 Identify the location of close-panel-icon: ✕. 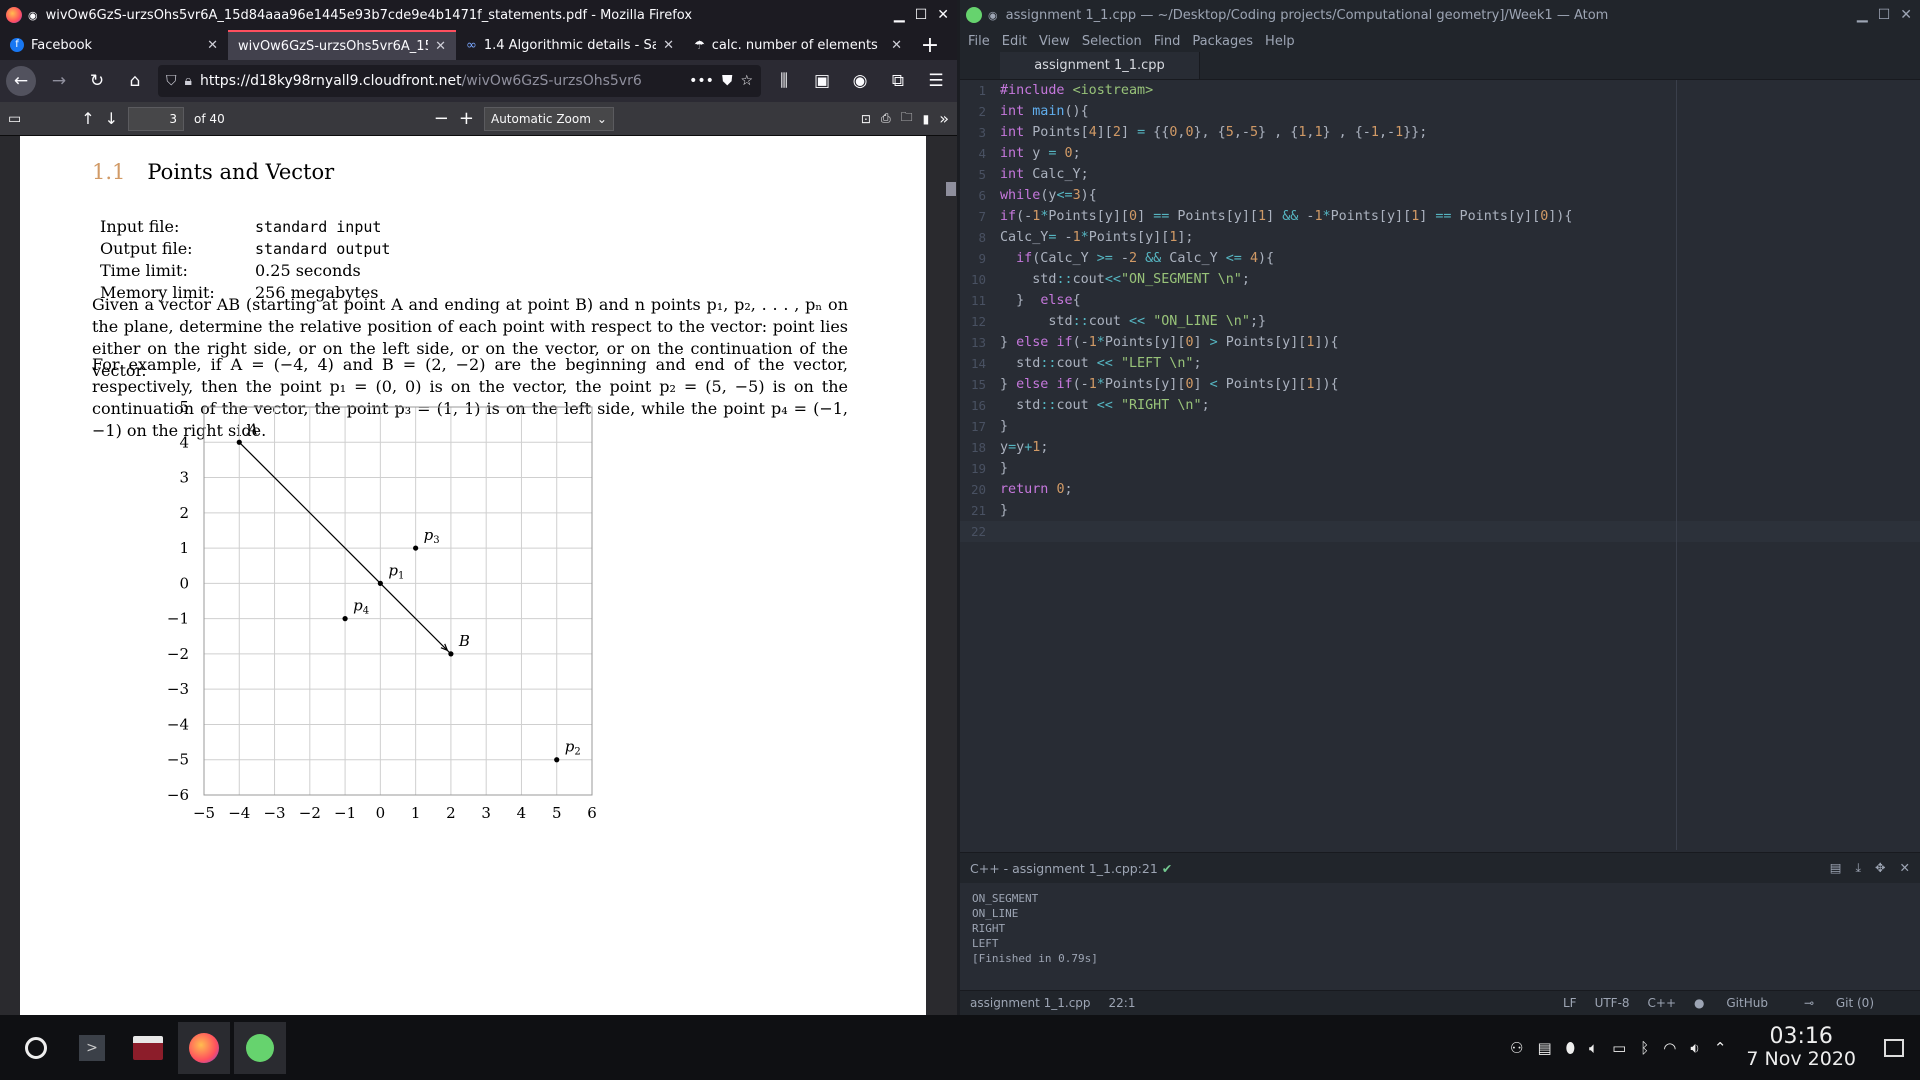
(1905, 868).